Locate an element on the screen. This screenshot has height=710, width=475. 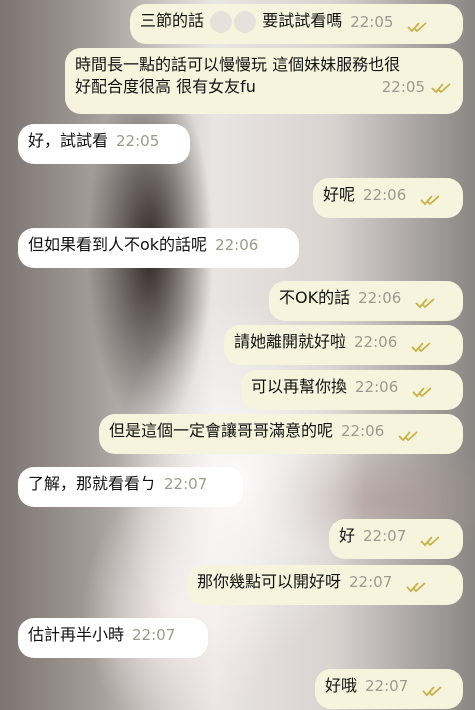
message-bubble-outgoing: 好哦 22:07 is located at coordinates (389, 689).